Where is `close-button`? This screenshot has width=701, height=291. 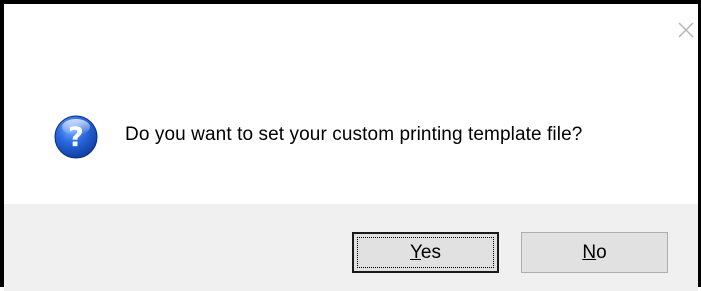
close-button is located at coordinates (686, 30).